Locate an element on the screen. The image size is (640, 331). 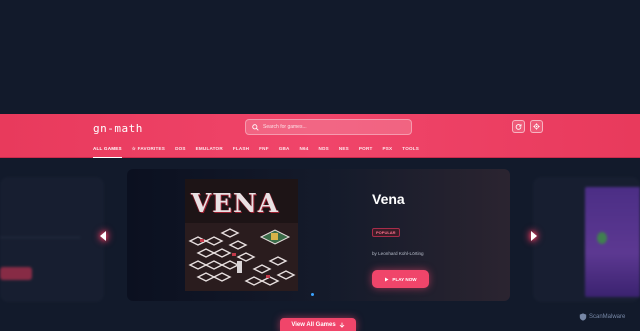
nav-flash: FLASH is located at coordinates (241, 152).